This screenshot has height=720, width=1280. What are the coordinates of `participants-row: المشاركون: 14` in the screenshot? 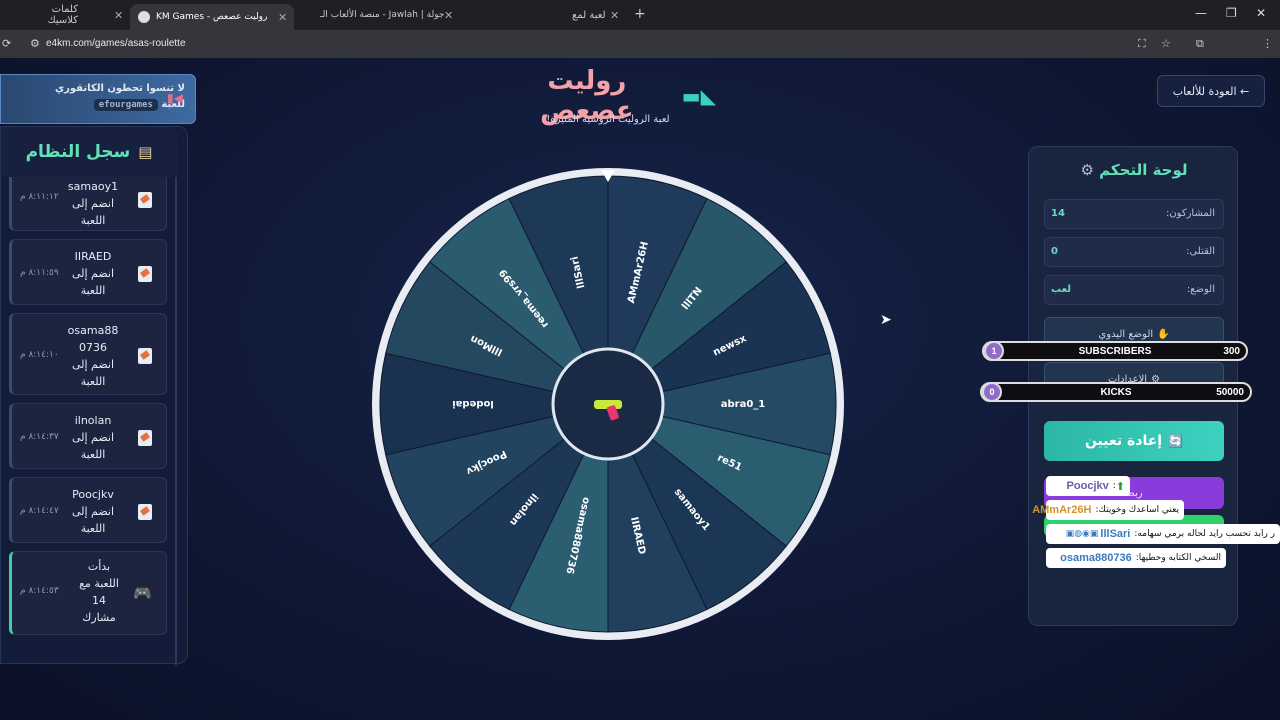 It's located at (1134, 214).